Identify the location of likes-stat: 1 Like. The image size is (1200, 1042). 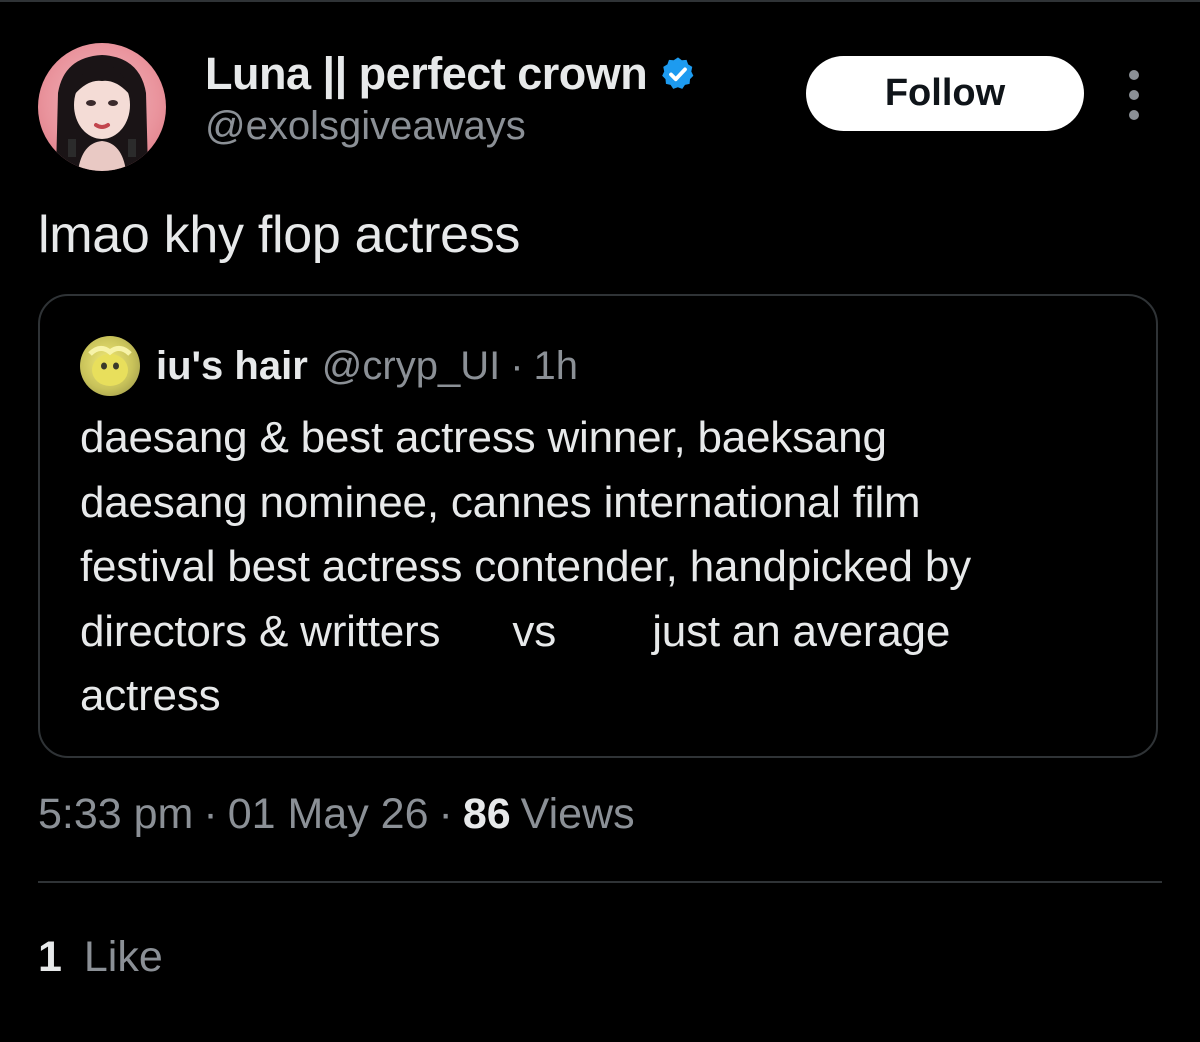
(100, 957).